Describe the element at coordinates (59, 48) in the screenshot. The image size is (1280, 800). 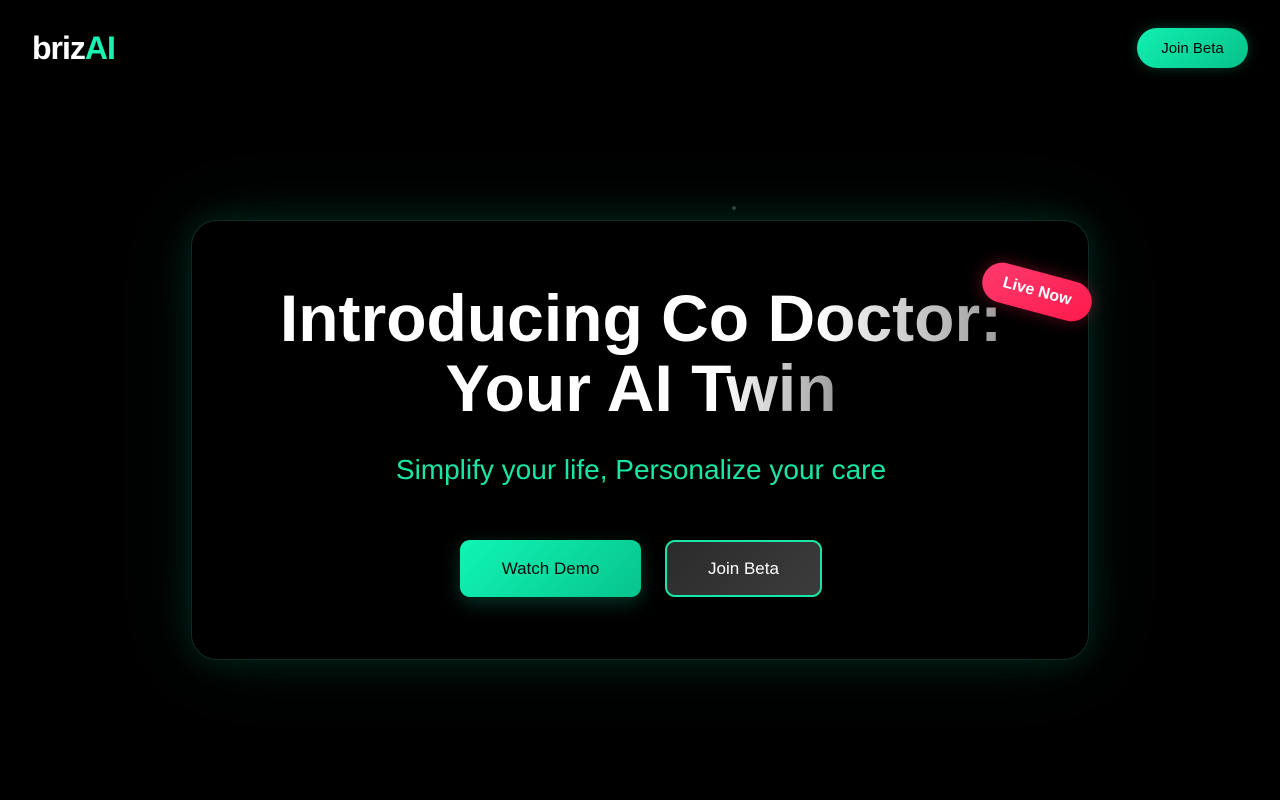
I see `logo-text-primary: briz` at that location.